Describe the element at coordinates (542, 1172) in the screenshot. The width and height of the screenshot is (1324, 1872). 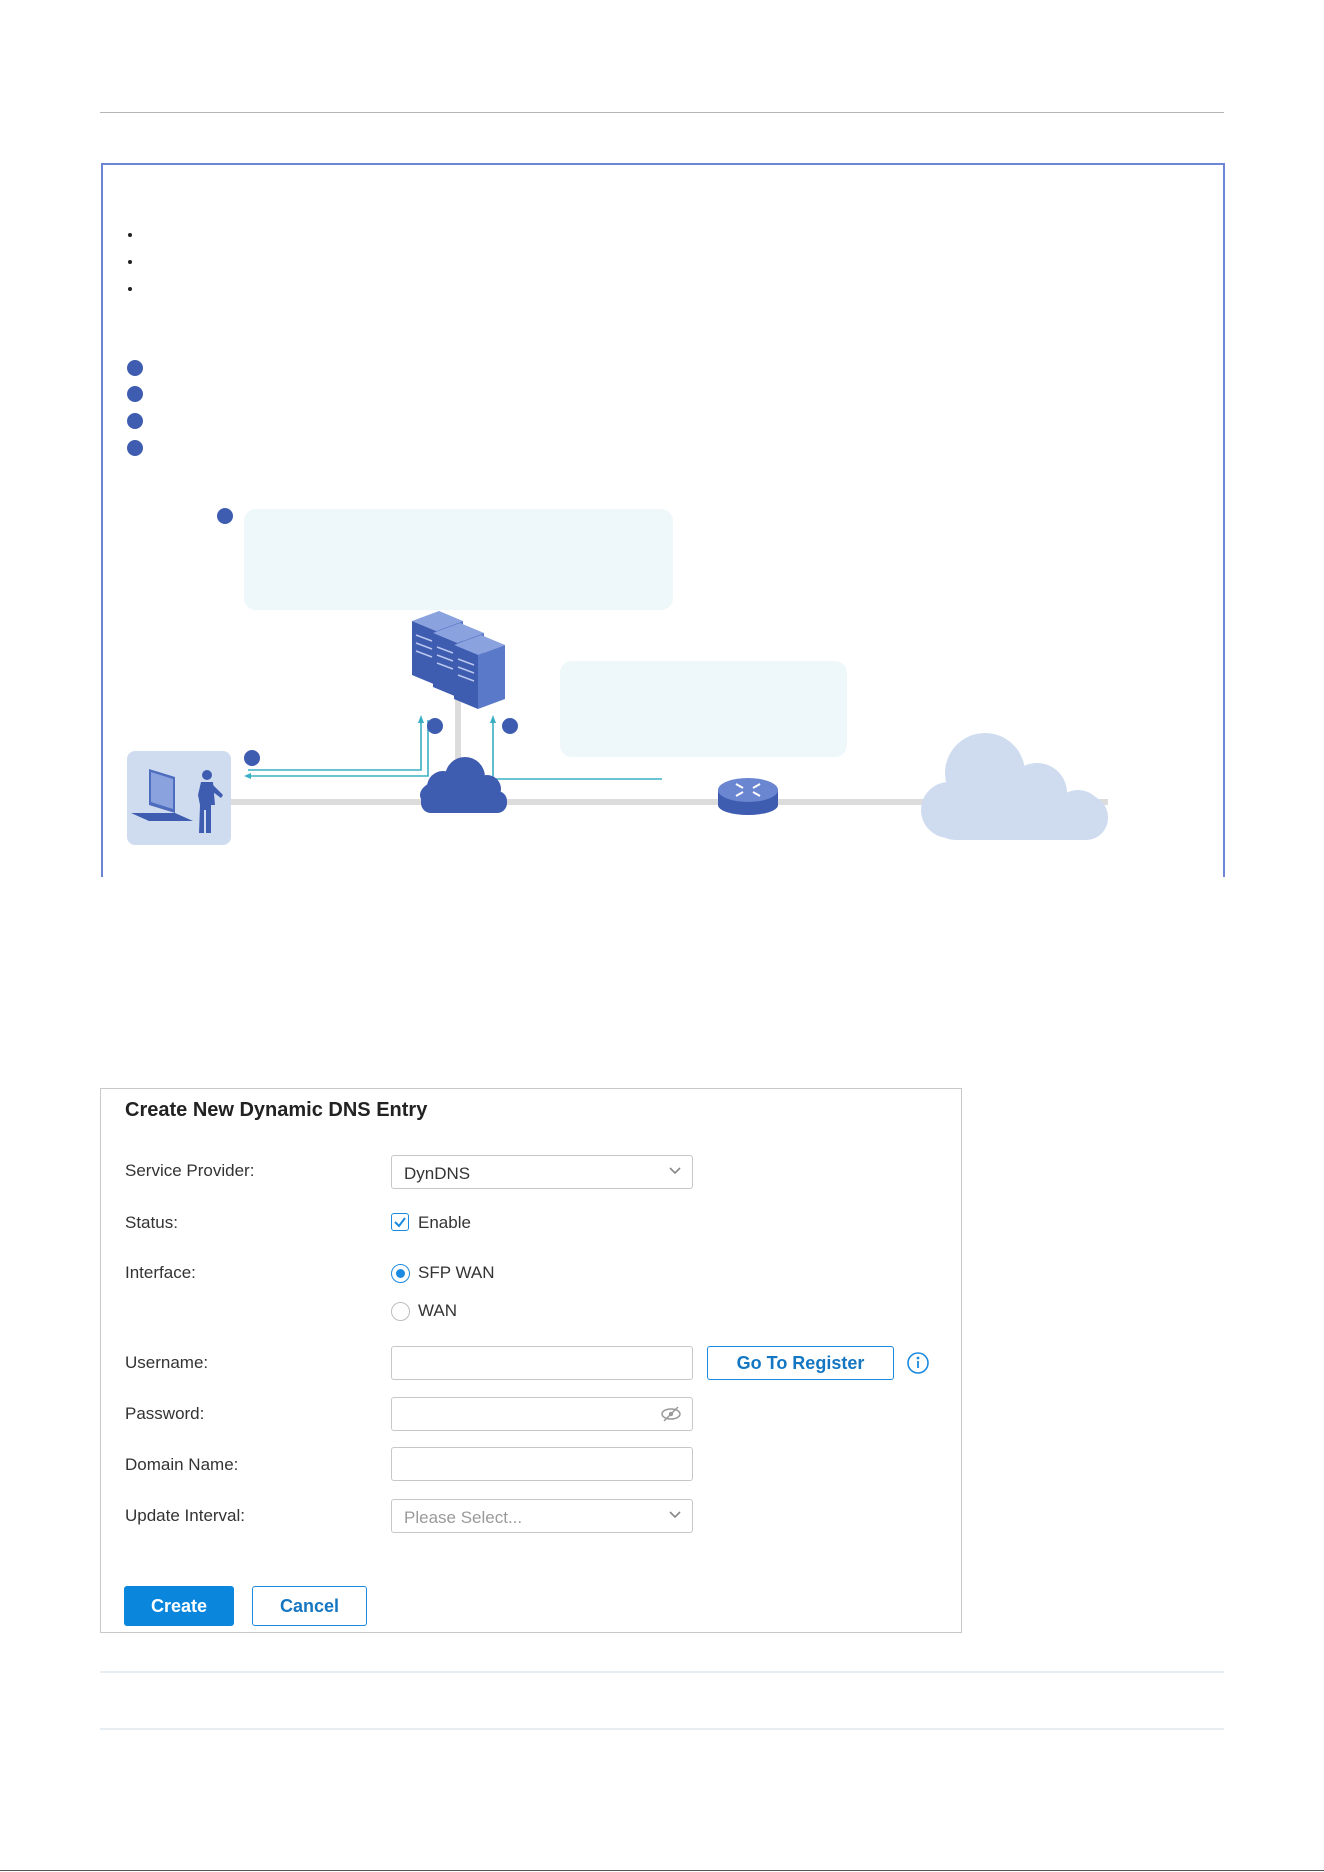
I see `service-provider-select: DynDNS` at that location.